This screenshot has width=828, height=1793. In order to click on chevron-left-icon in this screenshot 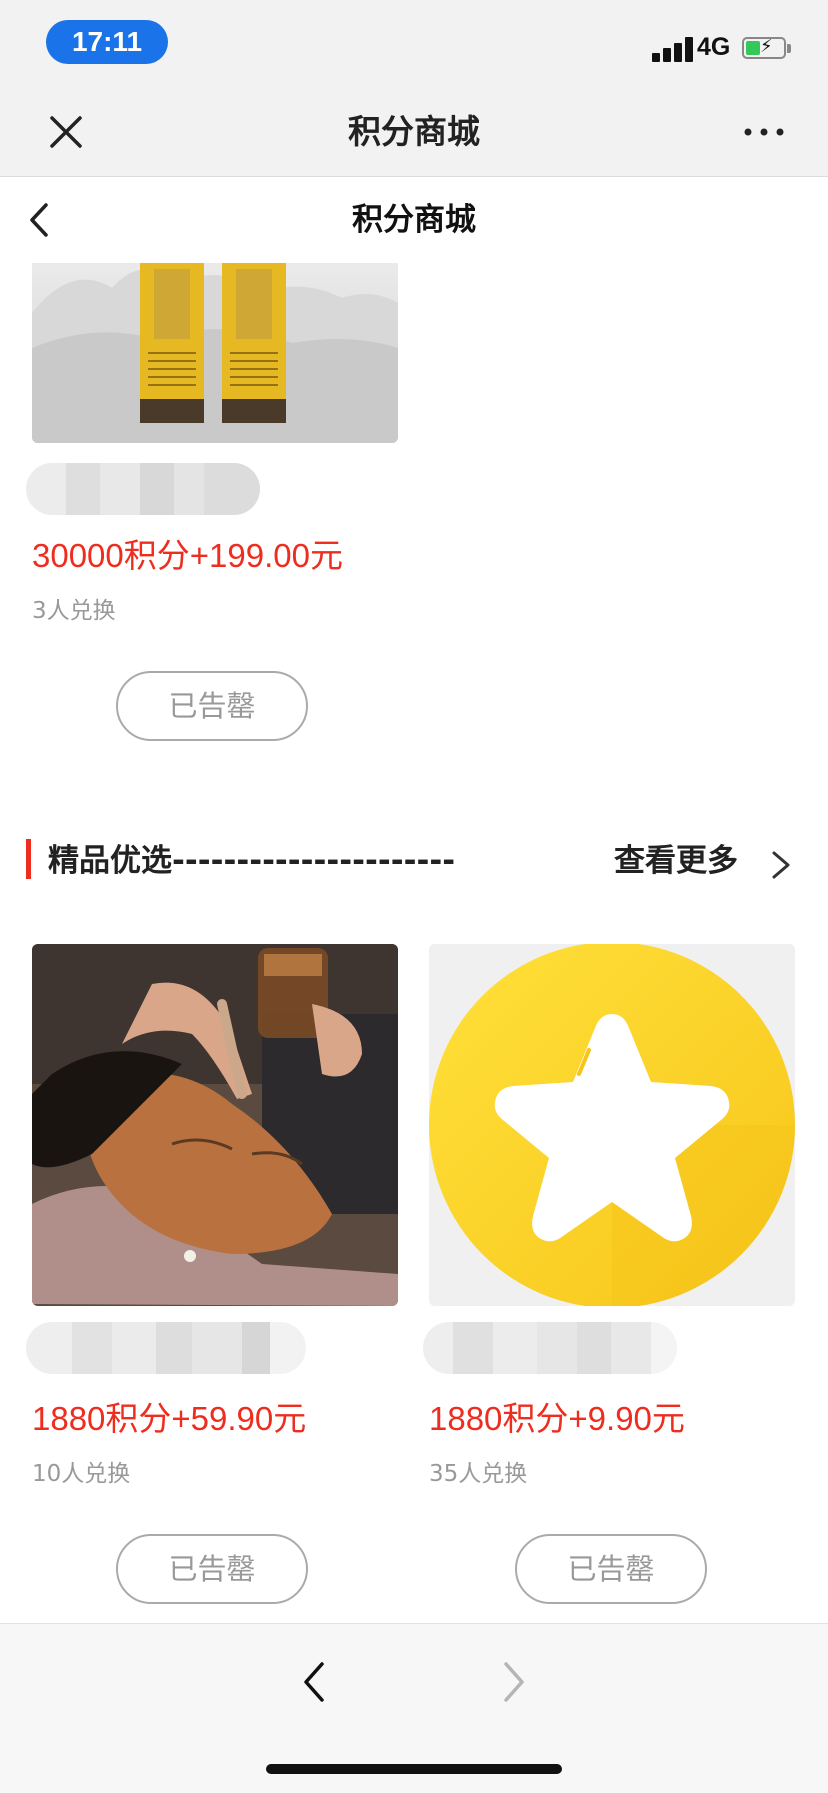, I will do `click(315, 1682)`.